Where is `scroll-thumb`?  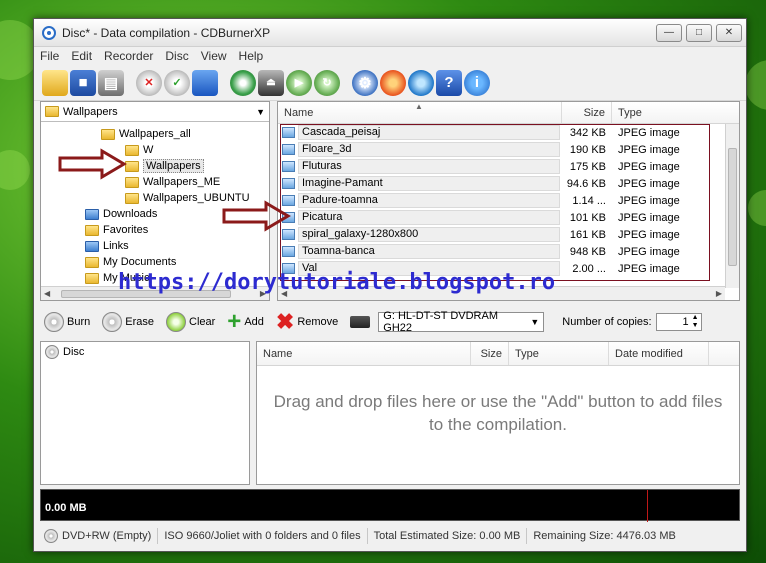
scroll-thumb is located at coordinates (732, 207).